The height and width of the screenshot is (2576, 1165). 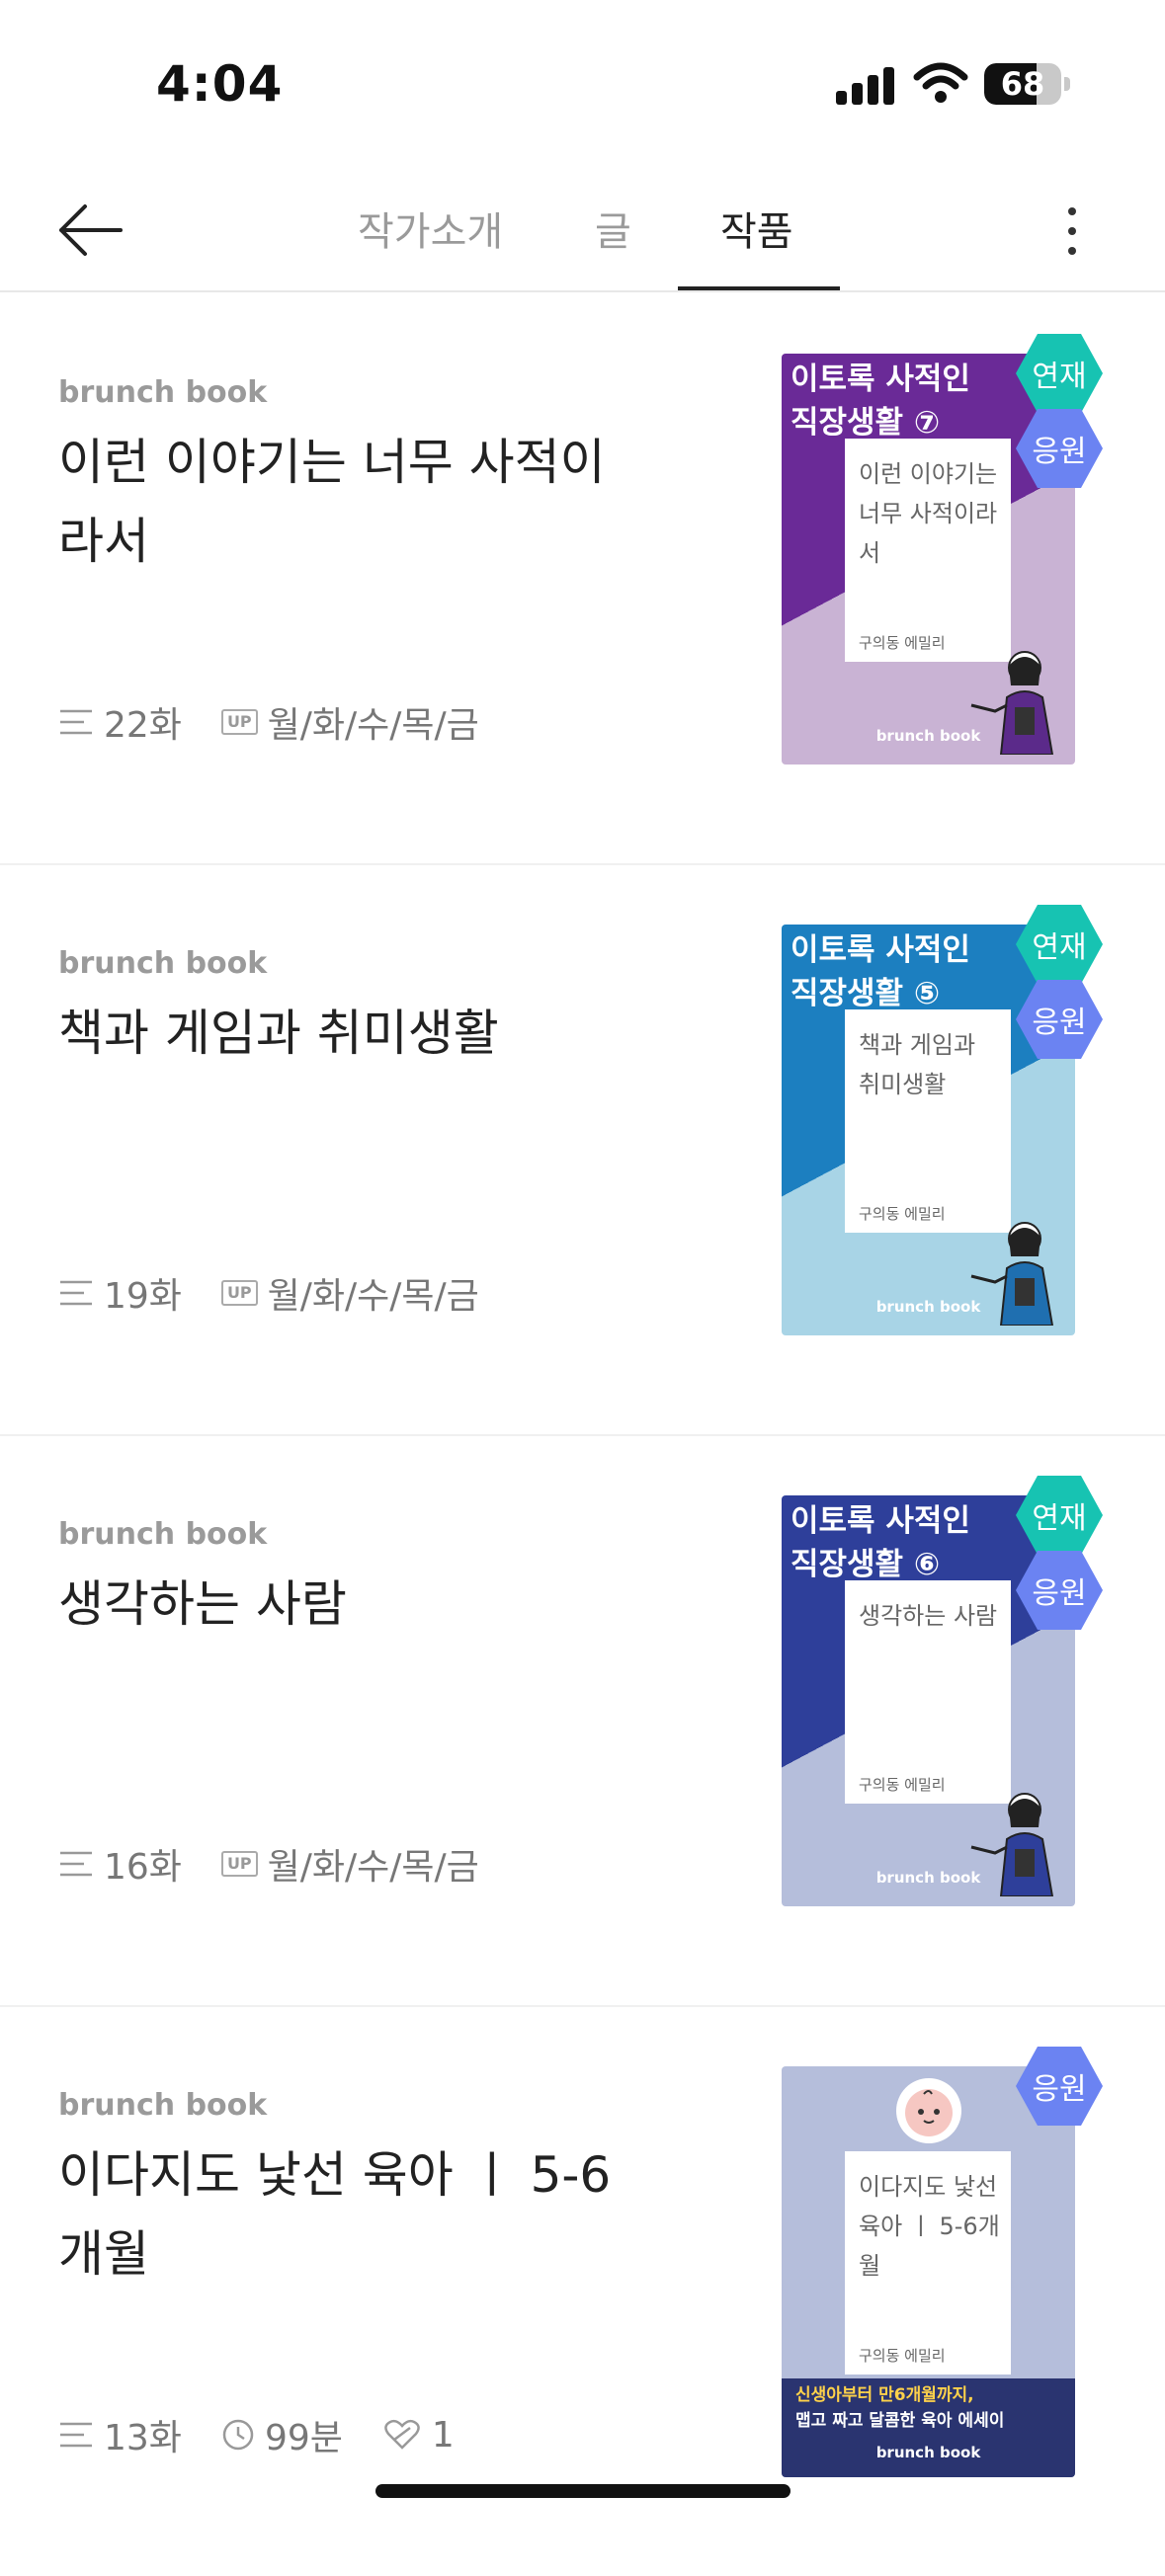 What do you see at coordinates (865, 85) in the screenshot?
I see `cellular-signal-icon` at bounding box center [865, 85].